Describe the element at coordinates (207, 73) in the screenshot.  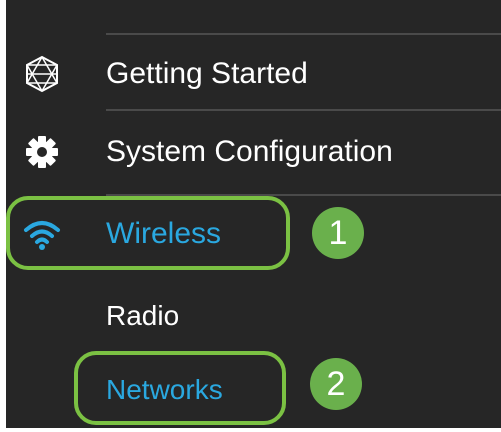
I see `nav-item-label: Getting Started` at that location.